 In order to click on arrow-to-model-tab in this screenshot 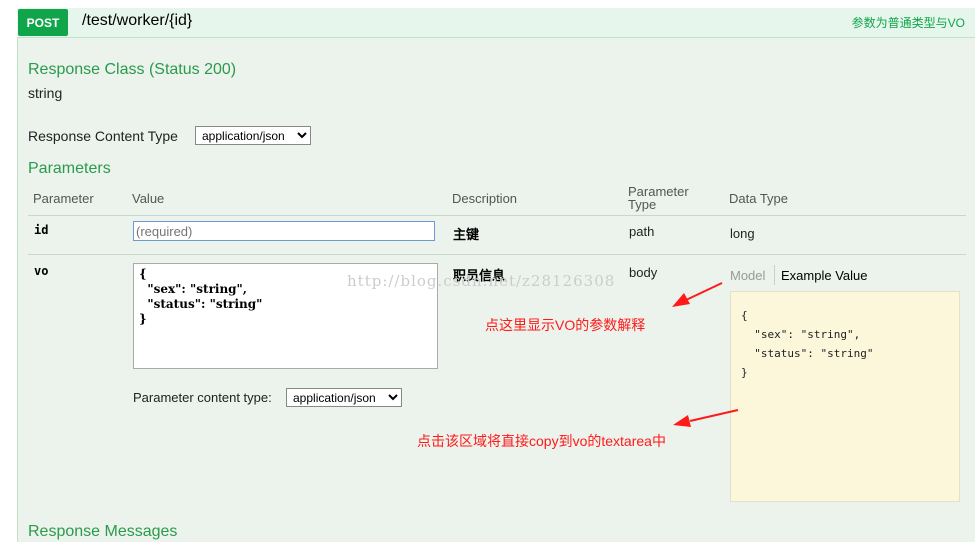, I will do `click(697, 294)`.